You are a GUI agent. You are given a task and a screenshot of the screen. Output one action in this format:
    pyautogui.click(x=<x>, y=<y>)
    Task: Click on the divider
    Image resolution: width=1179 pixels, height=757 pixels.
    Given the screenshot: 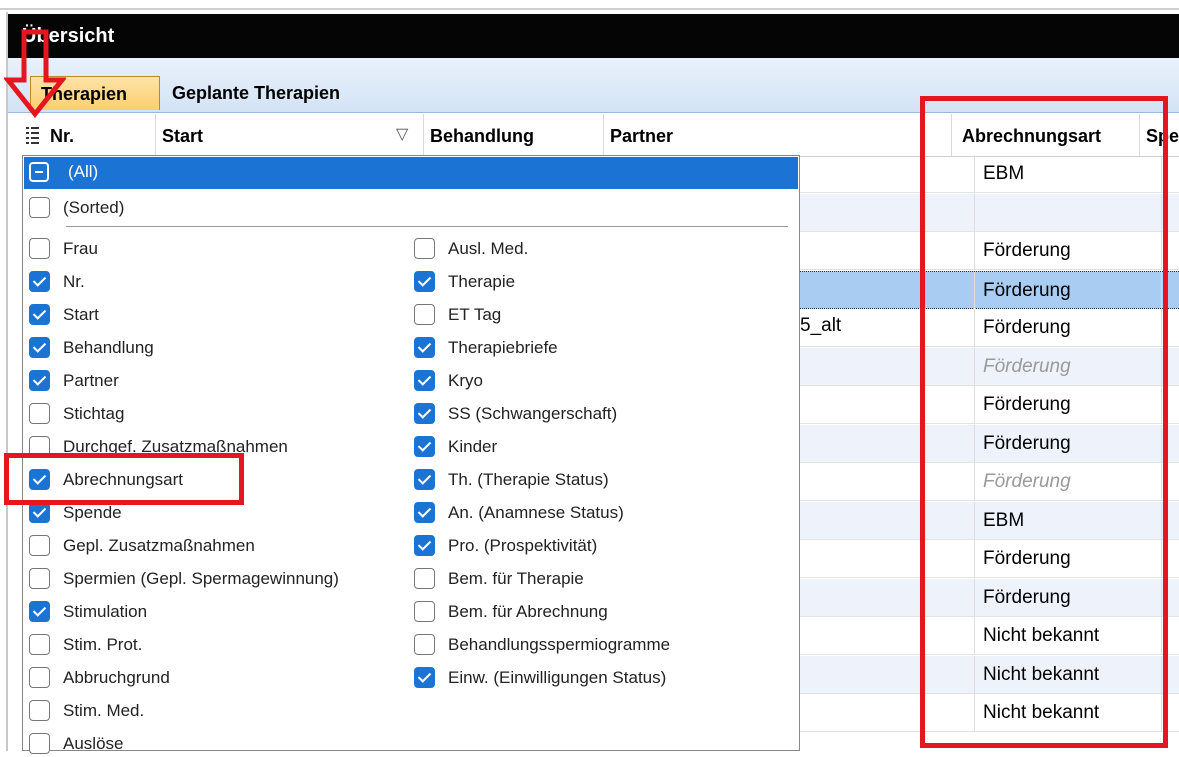 What is the action you would take?
    pyautogui.click(x=427, y=226)
    